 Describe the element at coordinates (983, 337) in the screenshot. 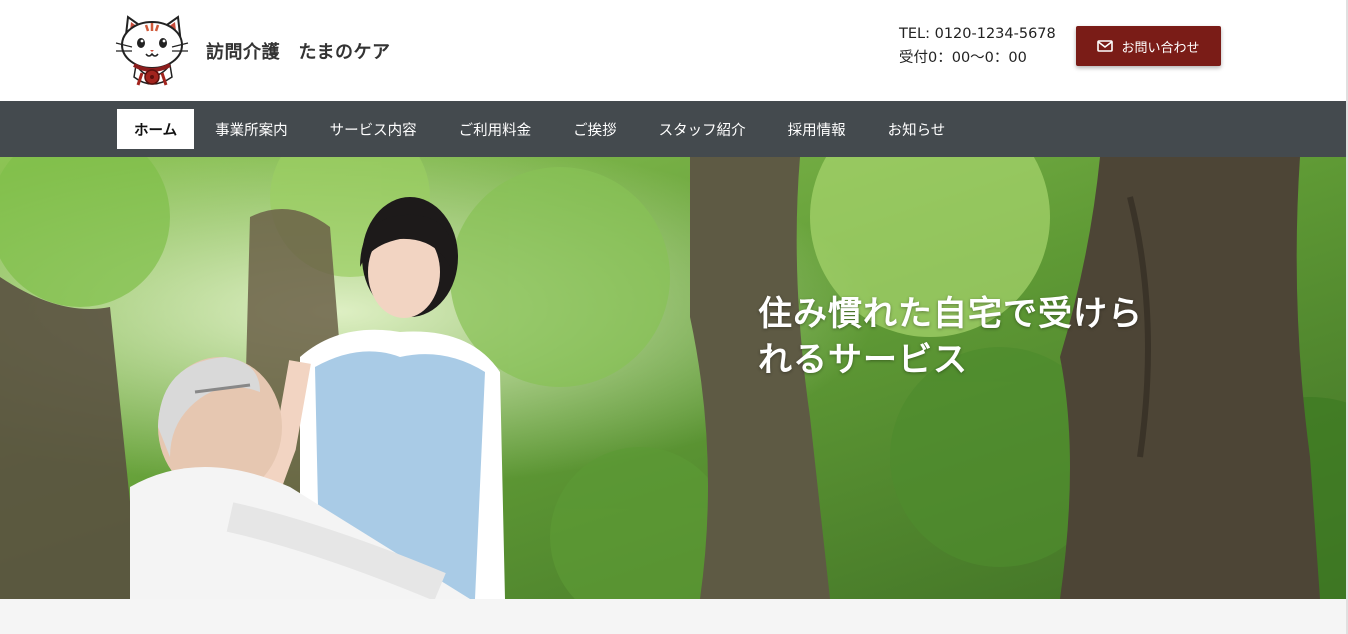

I see `hero-caption: 住み慣れた自宅で受けら れるサービス` at that location.